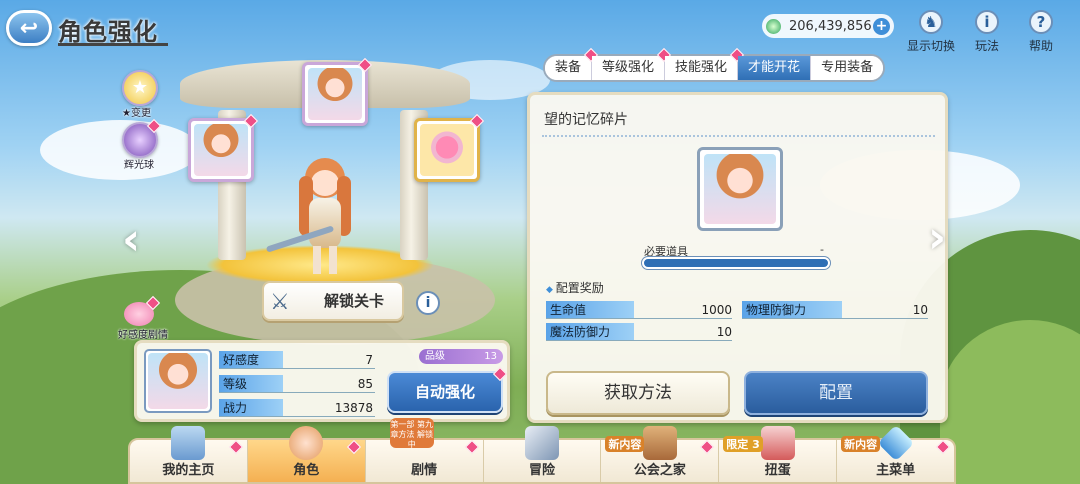 This screenshot has height=484, width=1080. Describe the element at coordinates (937, 237) in the screenshot. I see `next-character-arrow-icon: ›` at that location.